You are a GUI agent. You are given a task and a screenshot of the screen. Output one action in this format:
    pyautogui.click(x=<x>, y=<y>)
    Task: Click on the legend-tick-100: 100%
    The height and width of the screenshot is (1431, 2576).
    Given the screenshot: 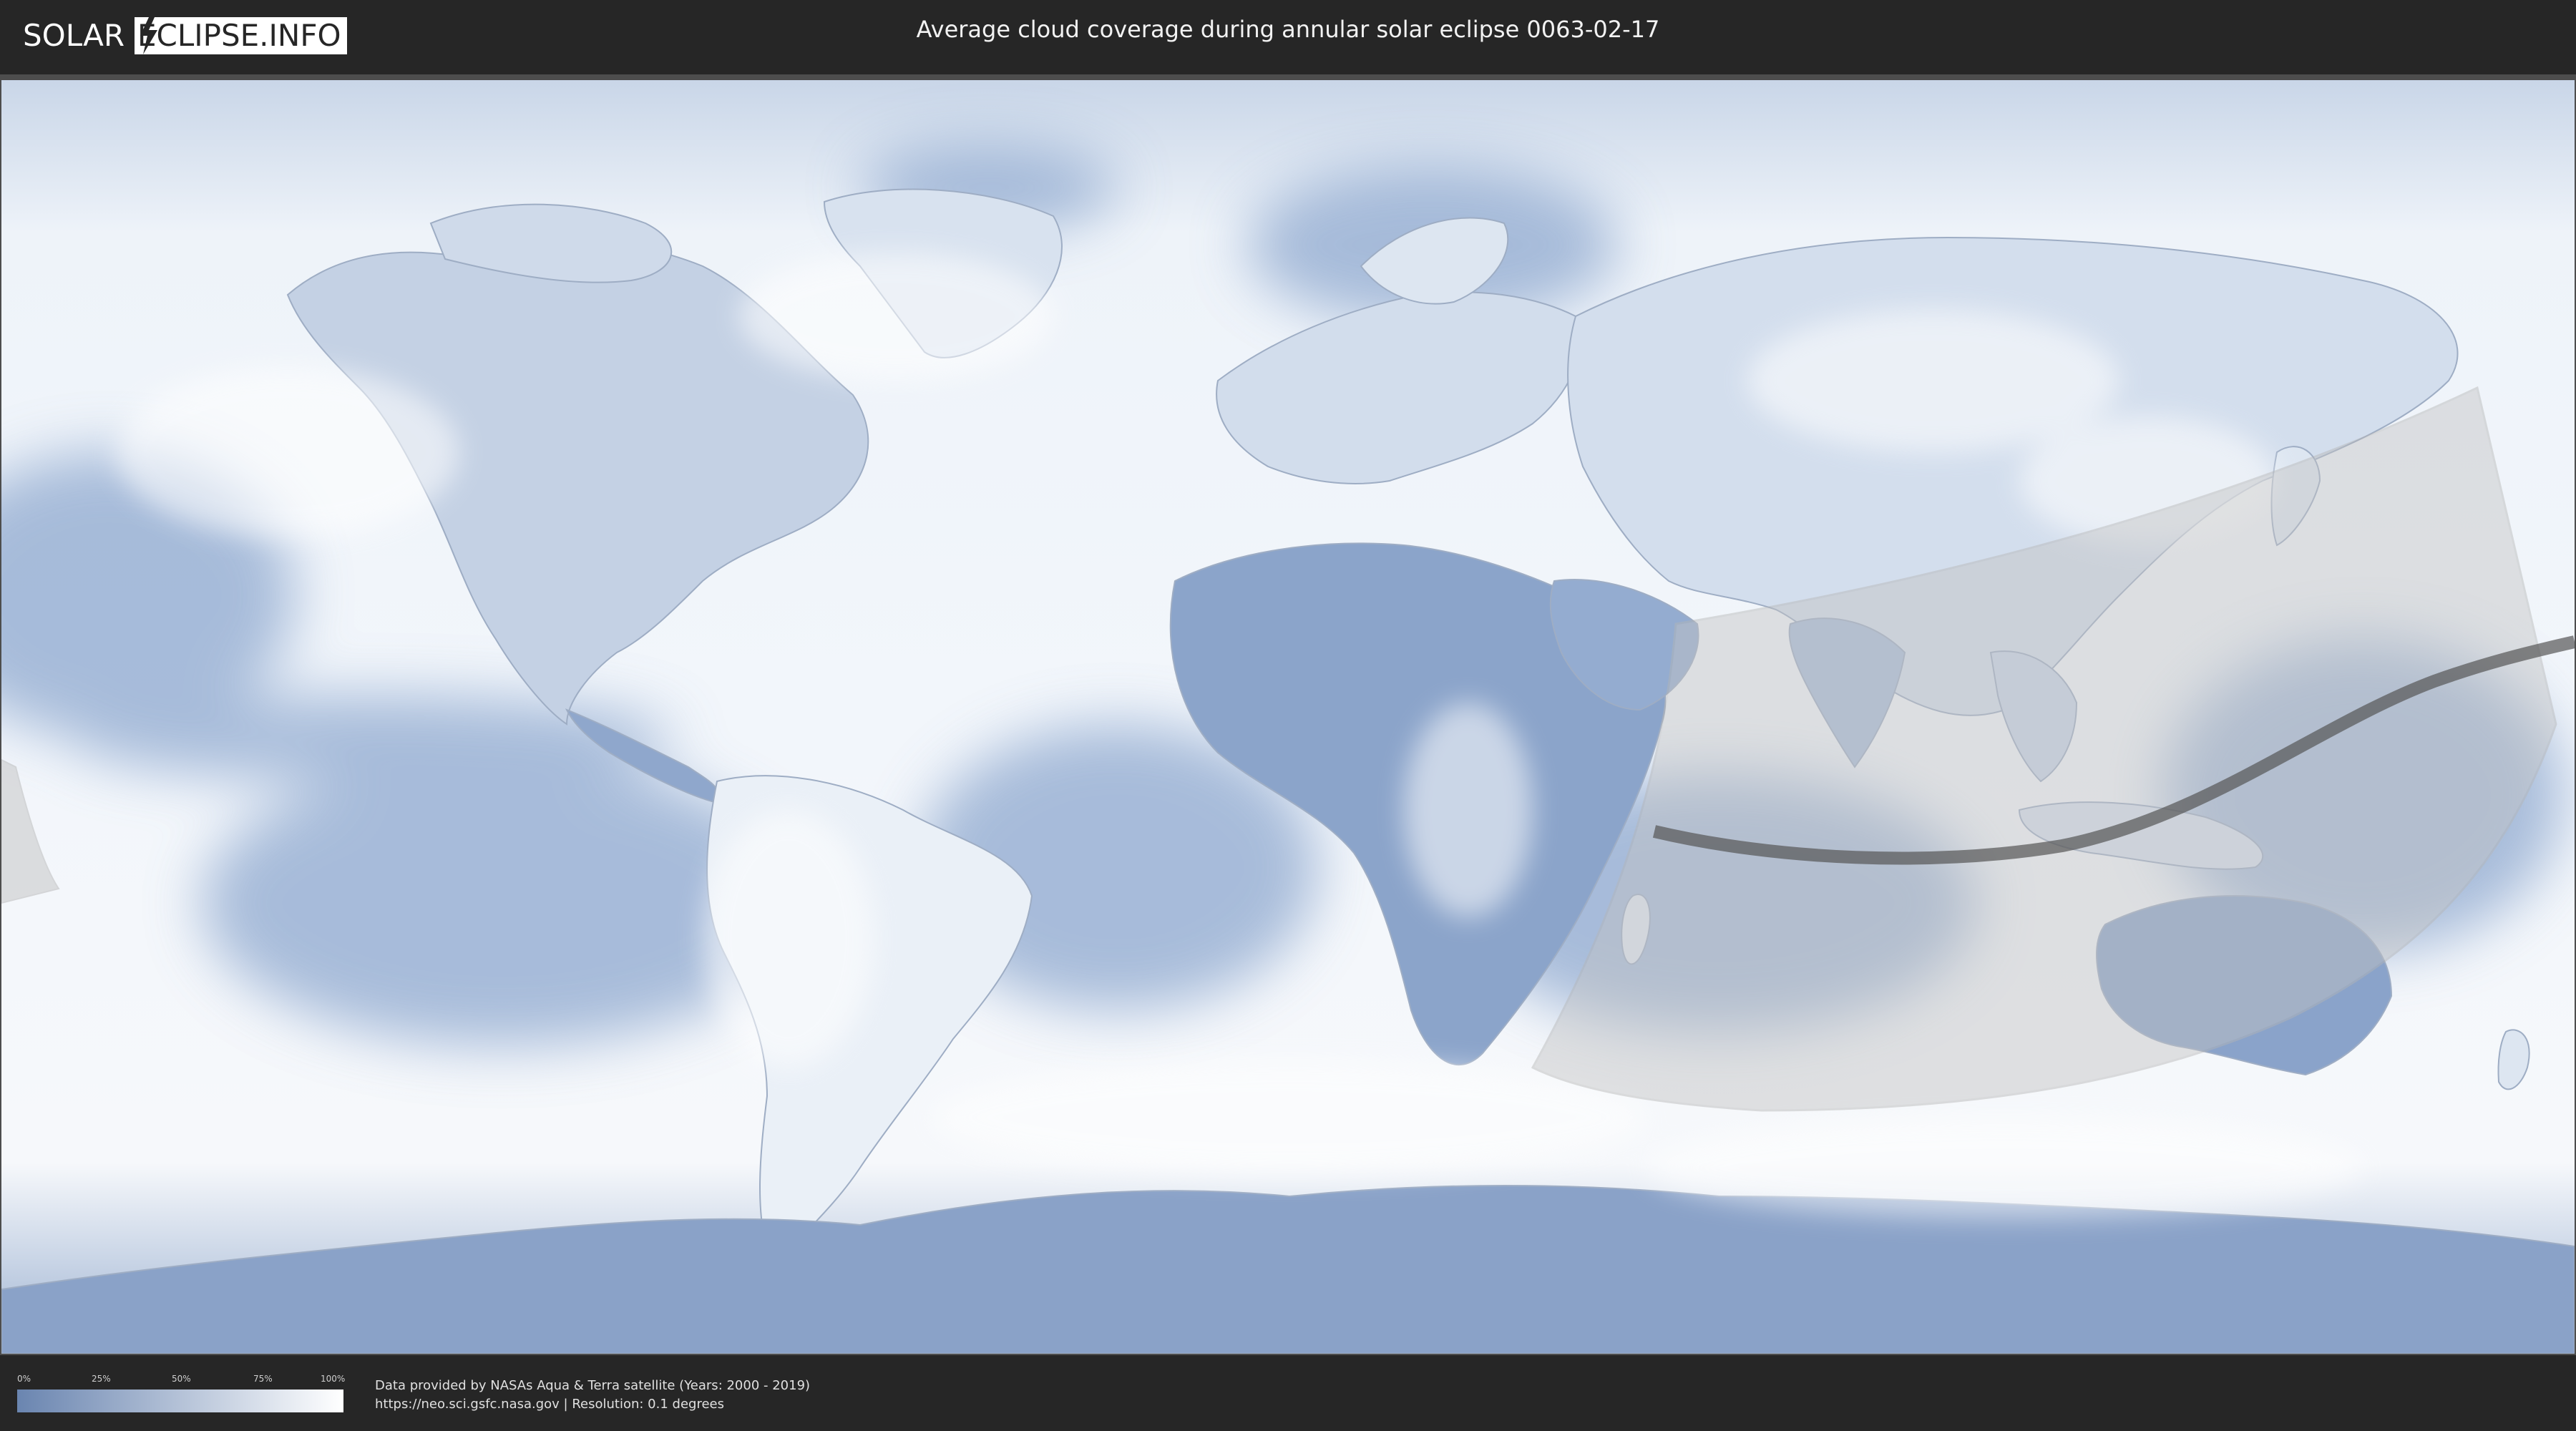 What is the action you would take?
    pyautogui.click(x=333, y=1379)
    